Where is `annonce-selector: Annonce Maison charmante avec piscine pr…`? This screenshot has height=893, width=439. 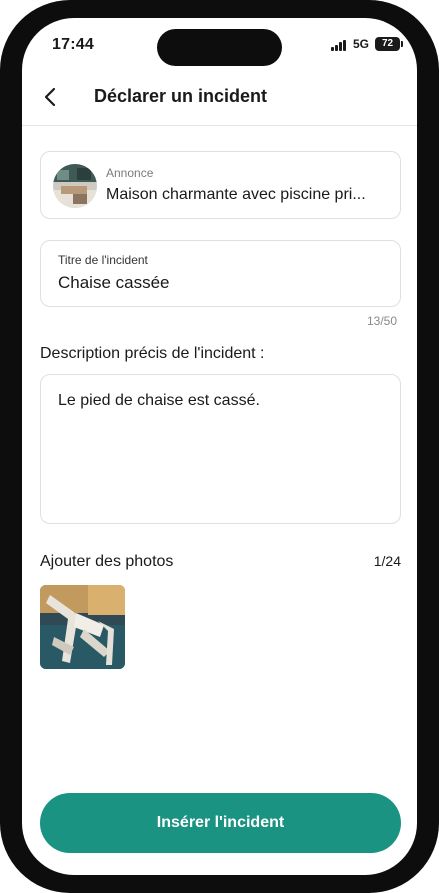 annonce-selector: Annonce Maison charmante avec piscine pr… is located at coordinates (220, 185).